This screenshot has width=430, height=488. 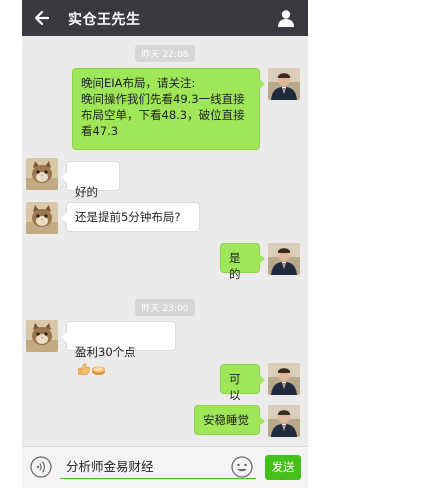 What do you see at coordinates (165, 52) in the screenshot?
I see `timestamp: 昨天 22:08` at bounding box center [165, 52].